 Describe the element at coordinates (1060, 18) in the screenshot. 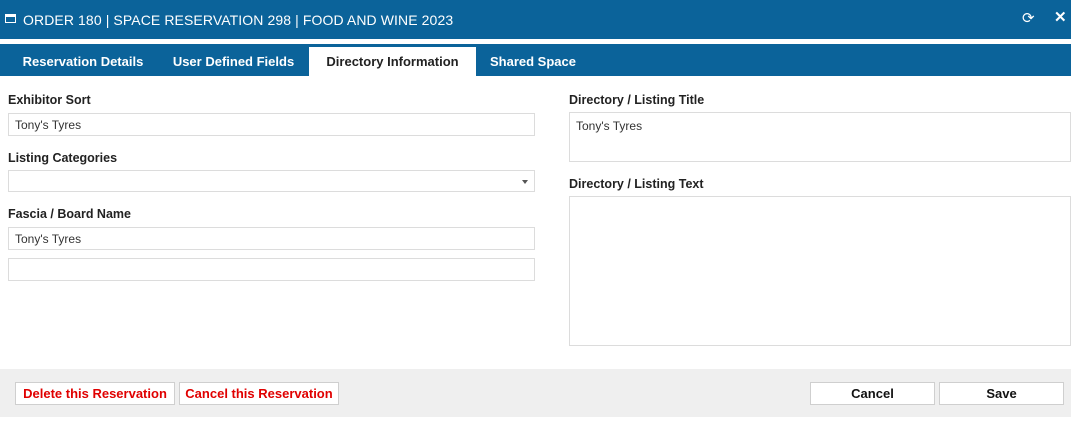

I see `close-icon: ✕` at that location.